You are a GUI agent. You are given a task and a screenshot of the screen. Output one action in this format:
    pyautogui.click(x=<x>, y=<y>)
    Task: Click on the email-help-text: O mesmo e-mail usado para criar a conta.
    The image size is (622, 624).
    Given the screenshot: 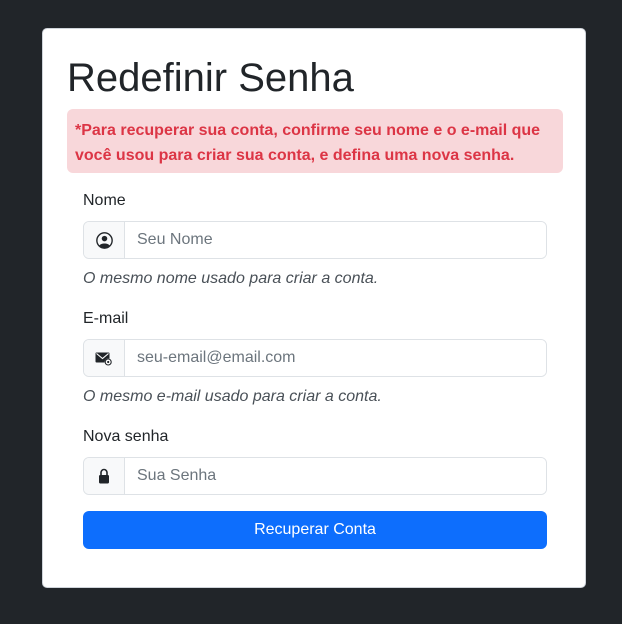 What is the action you would take?
    pyautogui.click(x=232, y=396)
    